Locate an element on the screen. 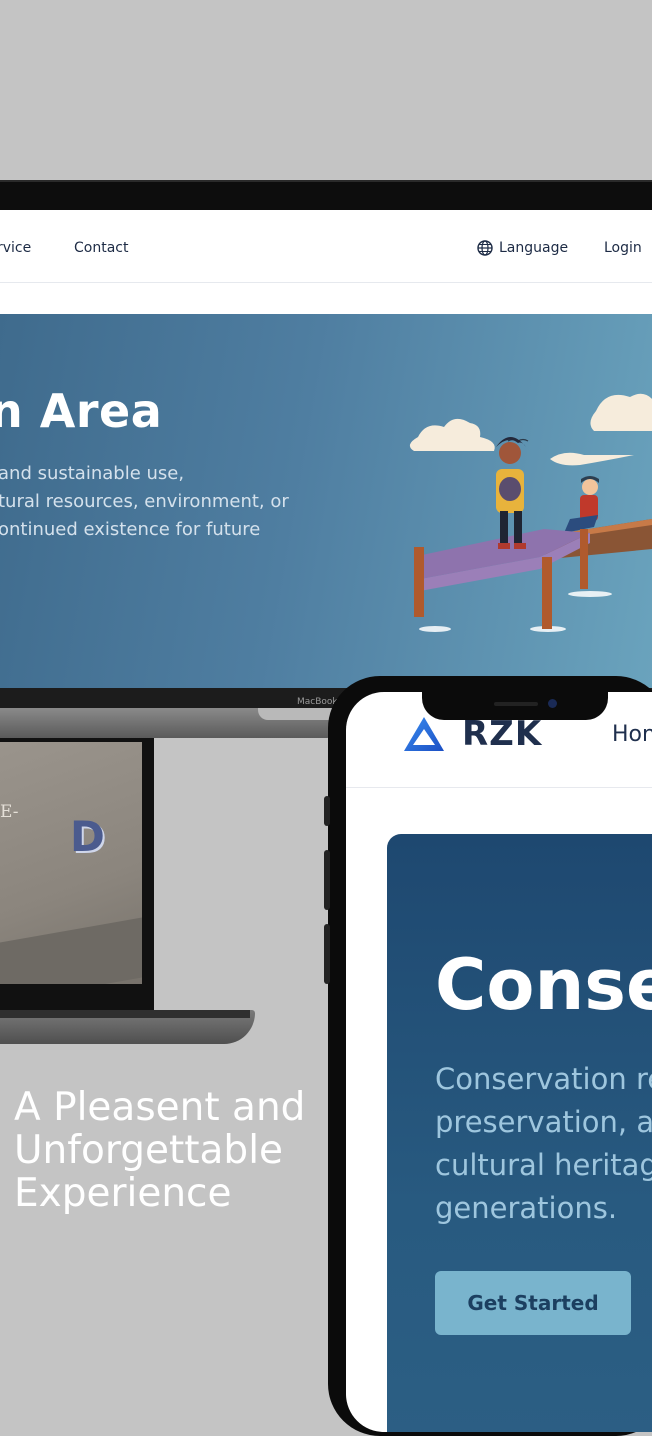 The image size is (652, 1436). get-started-button: Get Started is located at coordinates (533, 1303).